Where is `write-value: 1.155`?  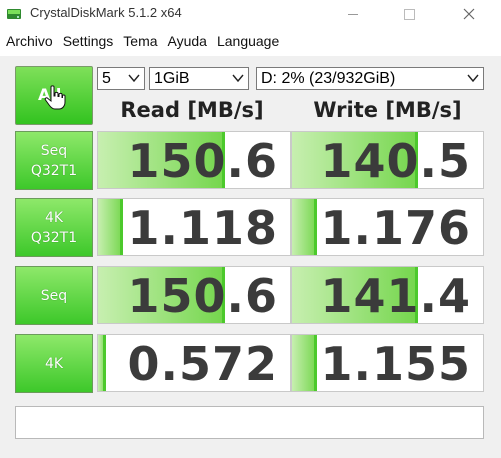 write-value: 1.155 is located at coordinates (395, 364).